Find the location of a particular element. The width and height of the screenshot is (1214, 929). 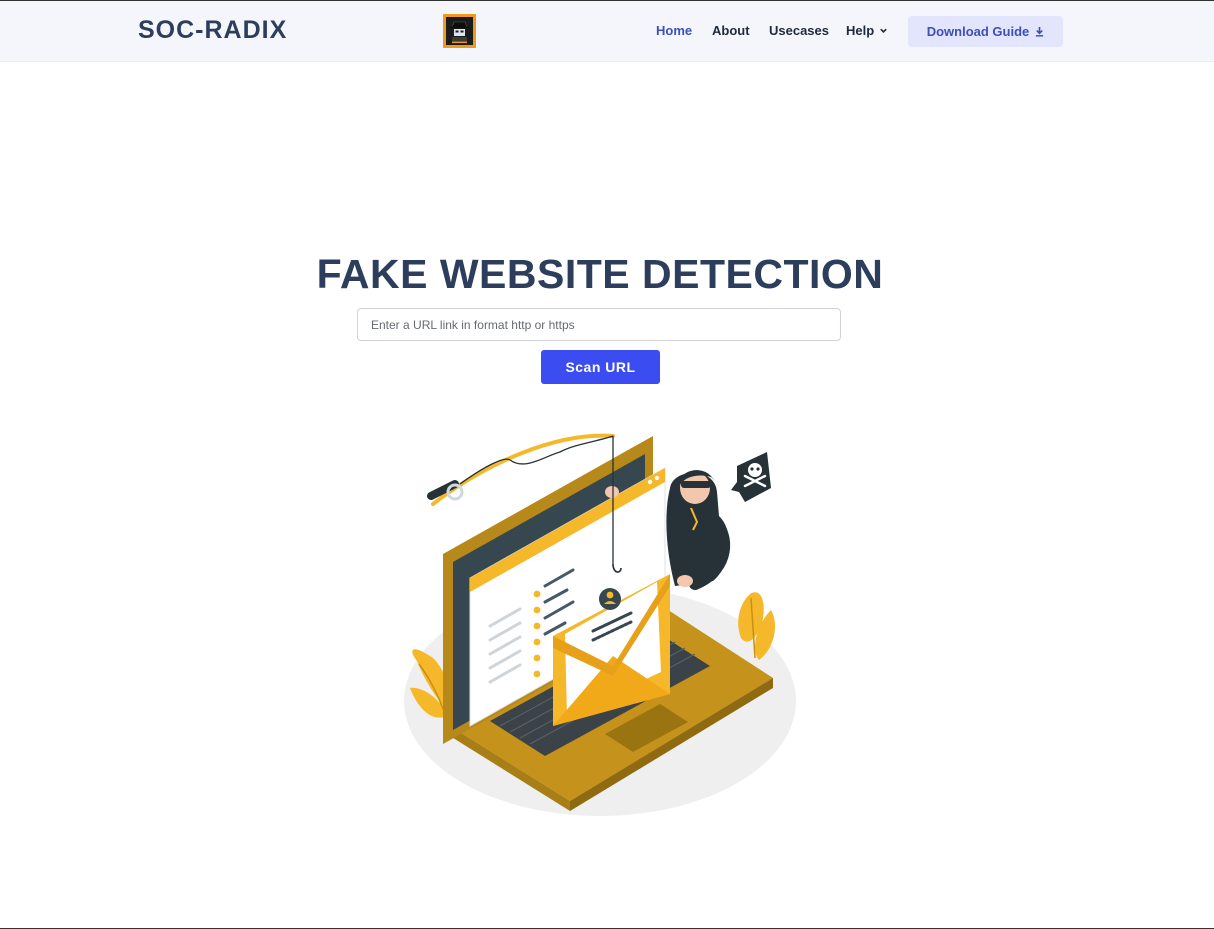

phishing-laptop-illustration is located at coordinates (600, 624).